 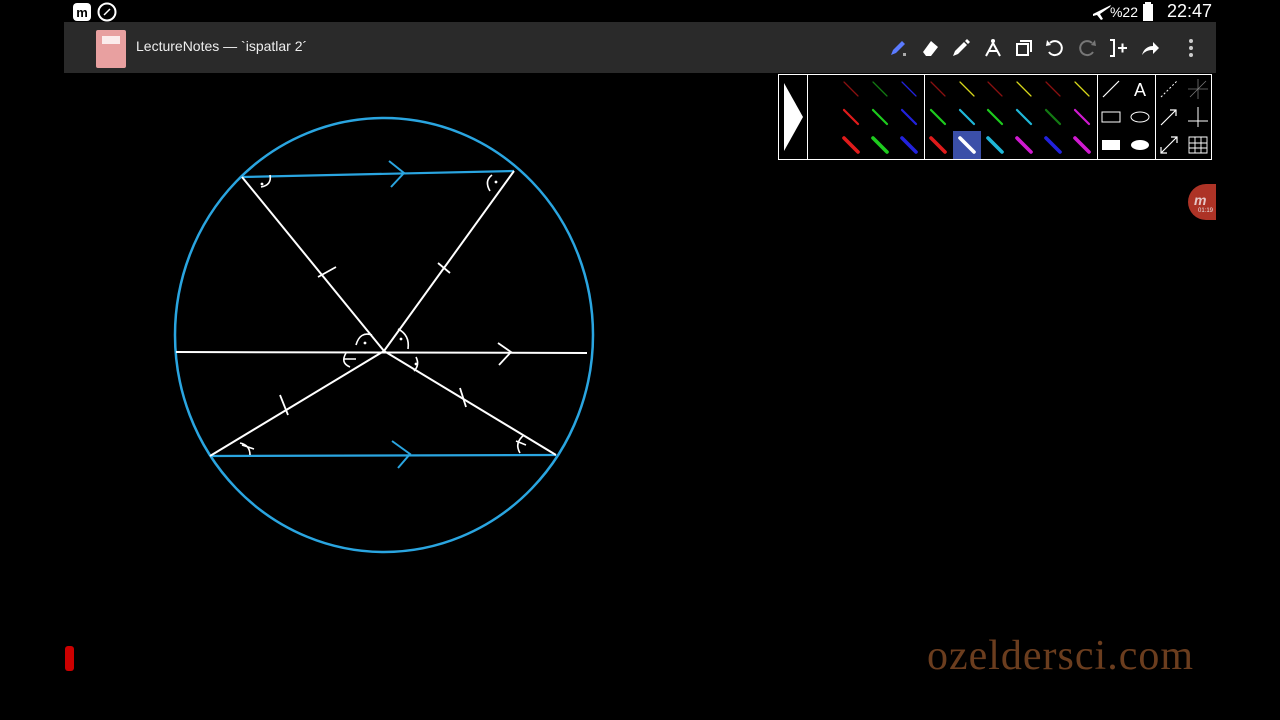 I want to click on share-icon, so click(x=1150, y=48).